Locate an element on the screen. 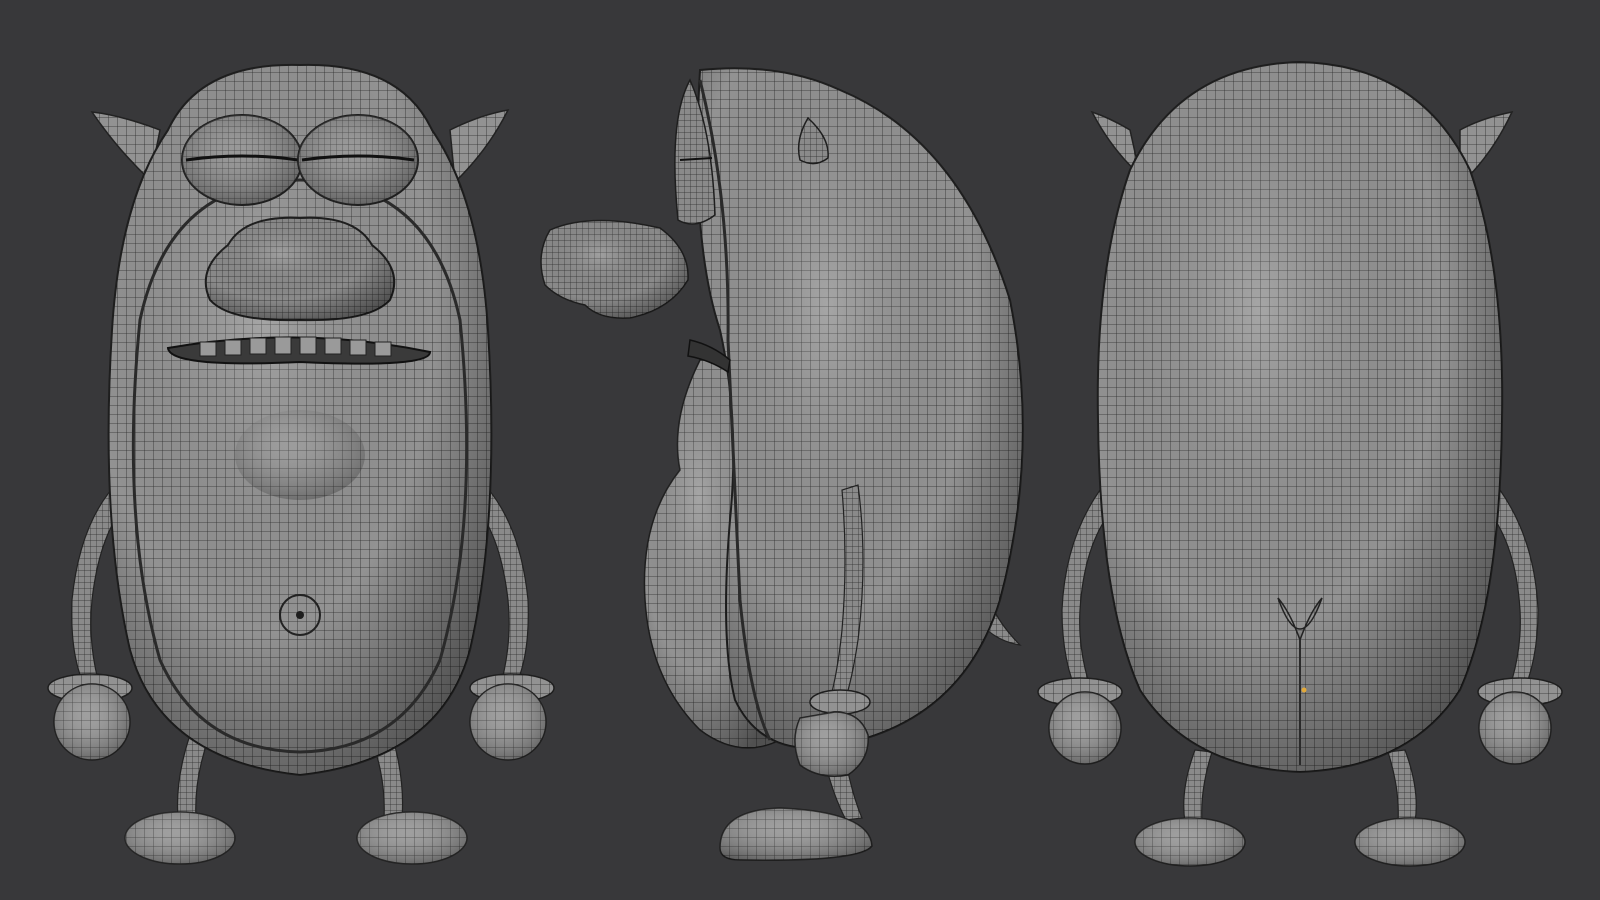 Image resolution: width=1600 pixels, height=900 pixels. back-highlight-dot is located at coordinates (1304, 690).